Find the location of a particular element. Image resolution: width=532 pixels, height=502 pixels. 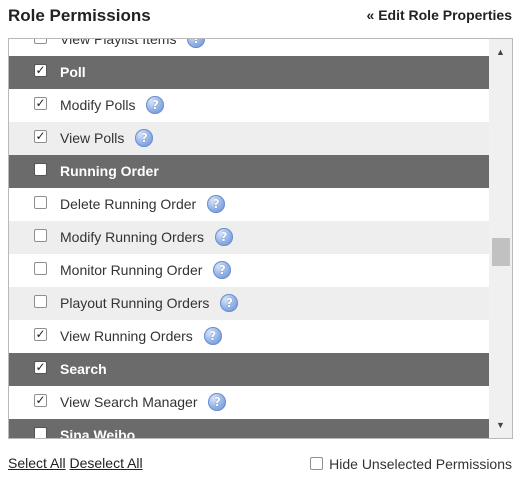

label-text: Sina Weibo is located at coordinates (98, 432).